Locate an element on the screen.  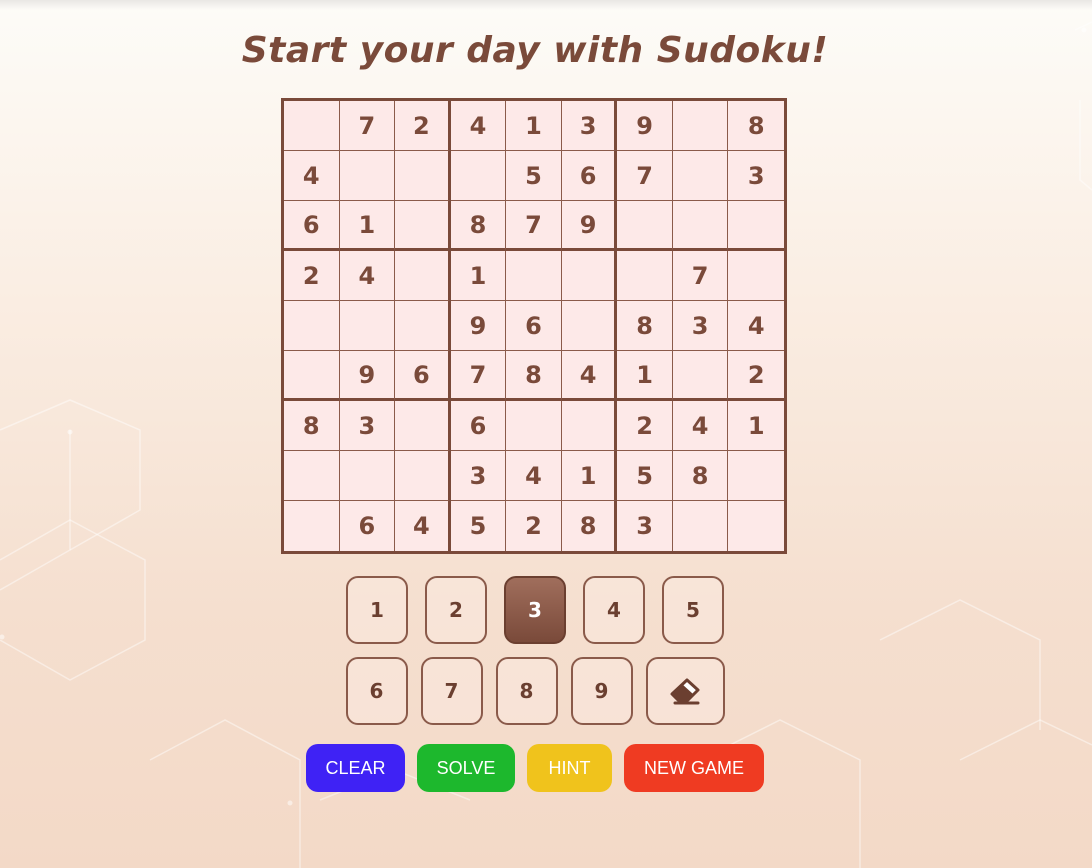
number-button-5: 5 is located at coordinates (693, 610).